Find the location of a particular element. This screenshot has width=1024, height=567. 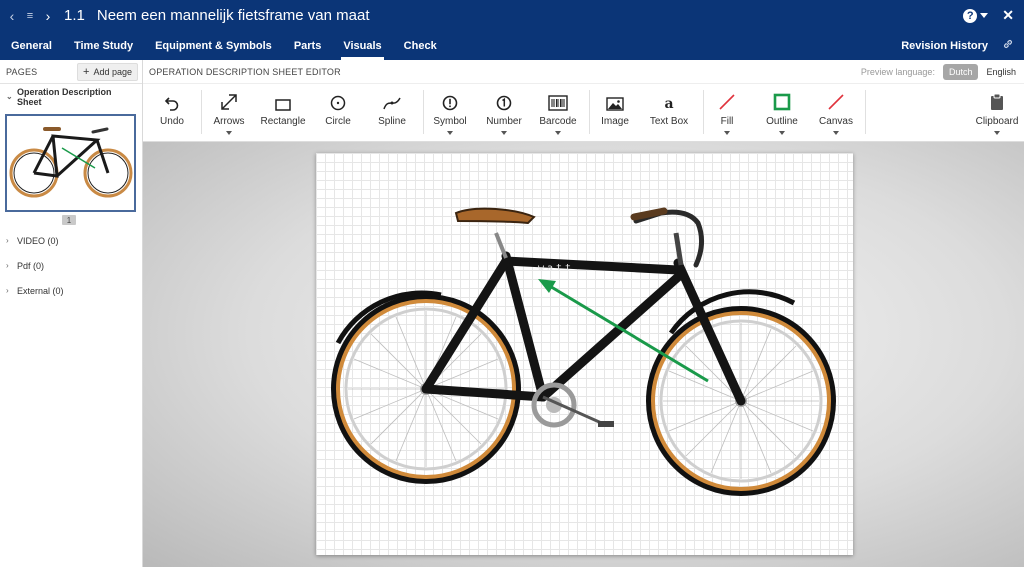

bike-thumbnail is located at coordinates (71, 162).